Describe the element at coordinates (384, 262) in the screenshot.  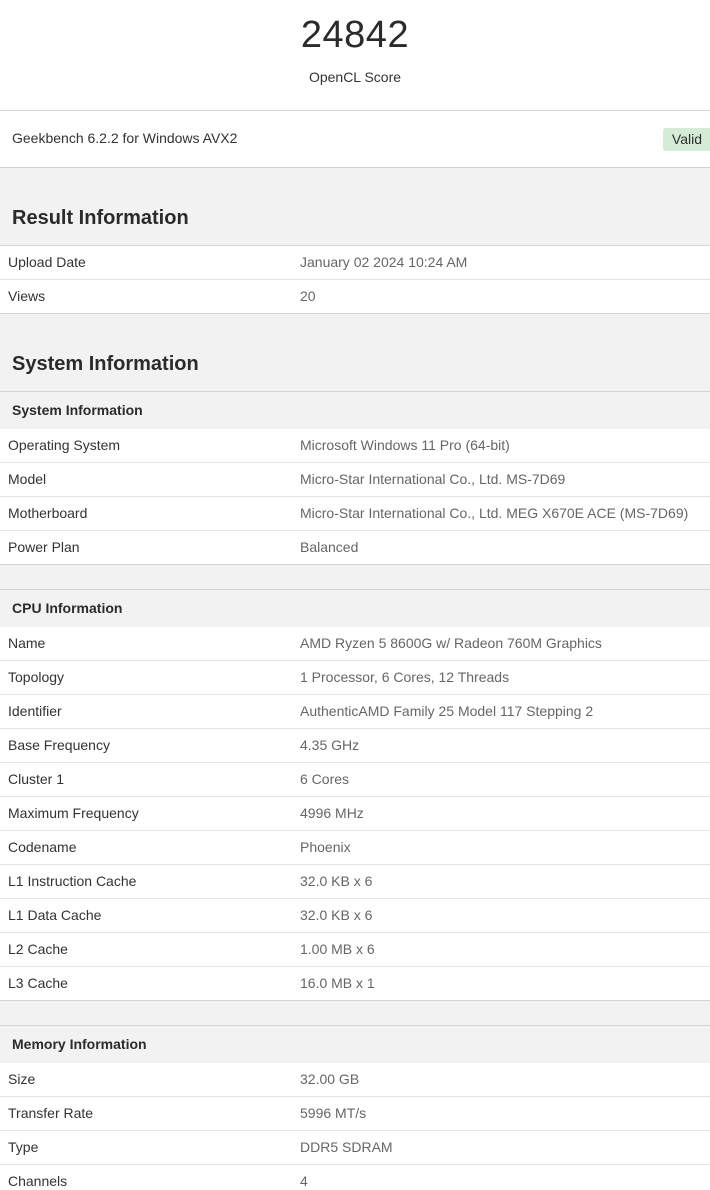
I see `row-value: January 02 2024 10:24 AM` at that location.